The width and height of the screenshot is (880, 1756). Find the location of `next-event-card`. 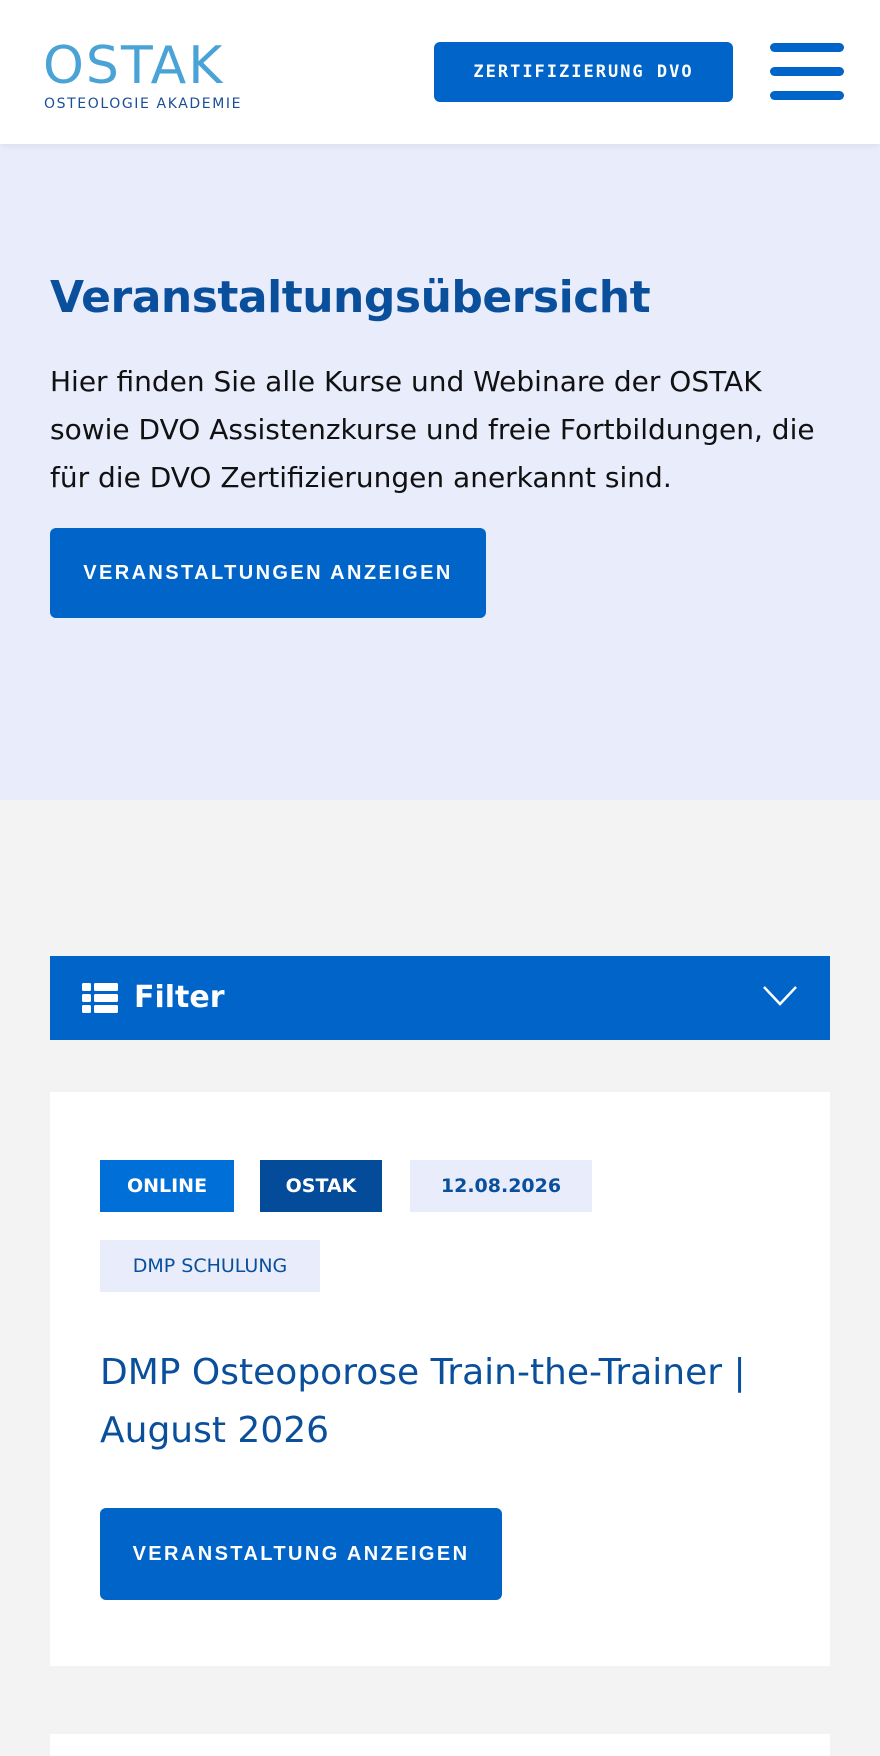

next-event-card is located at coordinates (440, 1745).